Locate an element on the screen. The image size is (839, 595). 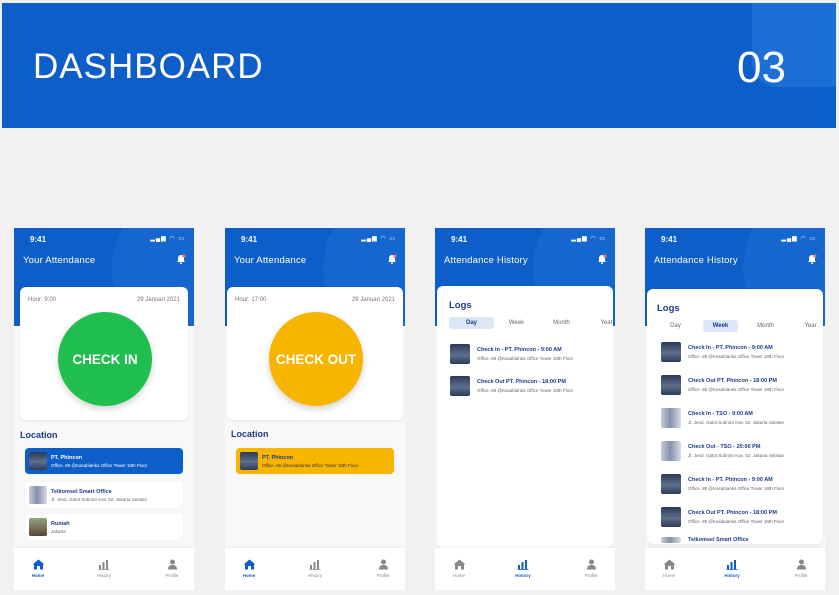
attendance-card: Hour: 17:00 29 Januari 2021 CHECK OUT is located at coordinates (315, 353).